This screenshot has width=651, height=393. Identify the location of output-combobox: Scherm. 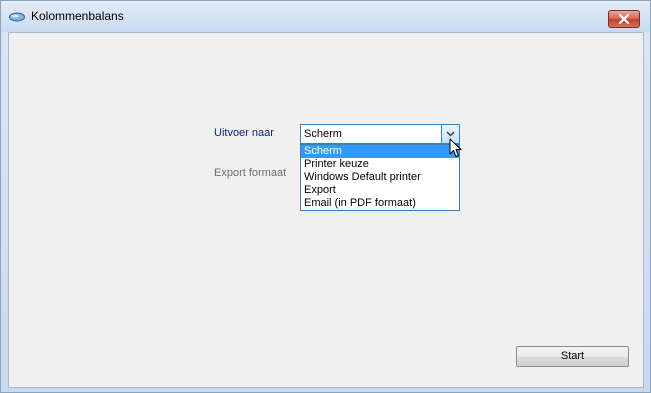
(380, 134).